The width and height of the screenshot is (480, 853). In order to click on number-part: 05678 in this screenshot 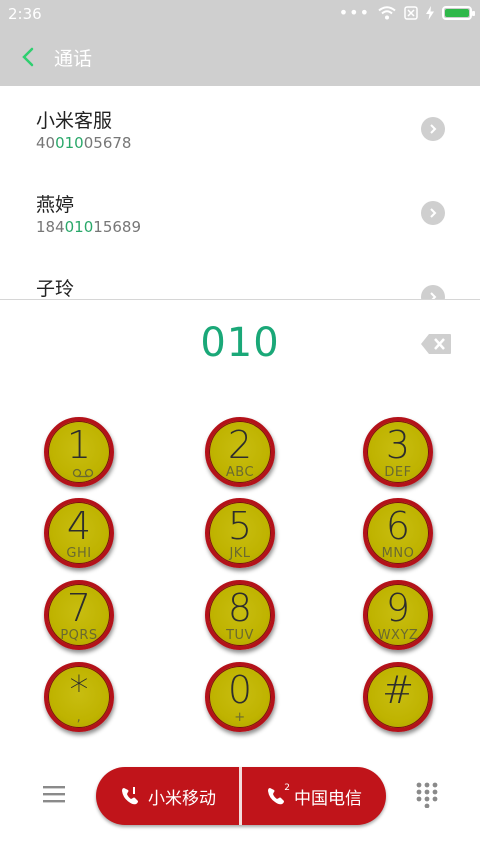, I will do `click(107, 143)`.